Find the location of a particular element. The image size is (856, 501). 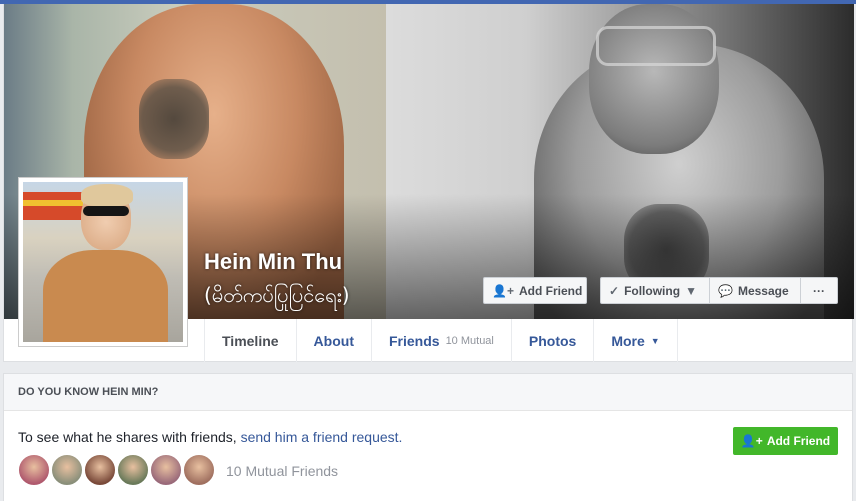

tab-timeline-label: Timeline is located at coordinates (250, 340).